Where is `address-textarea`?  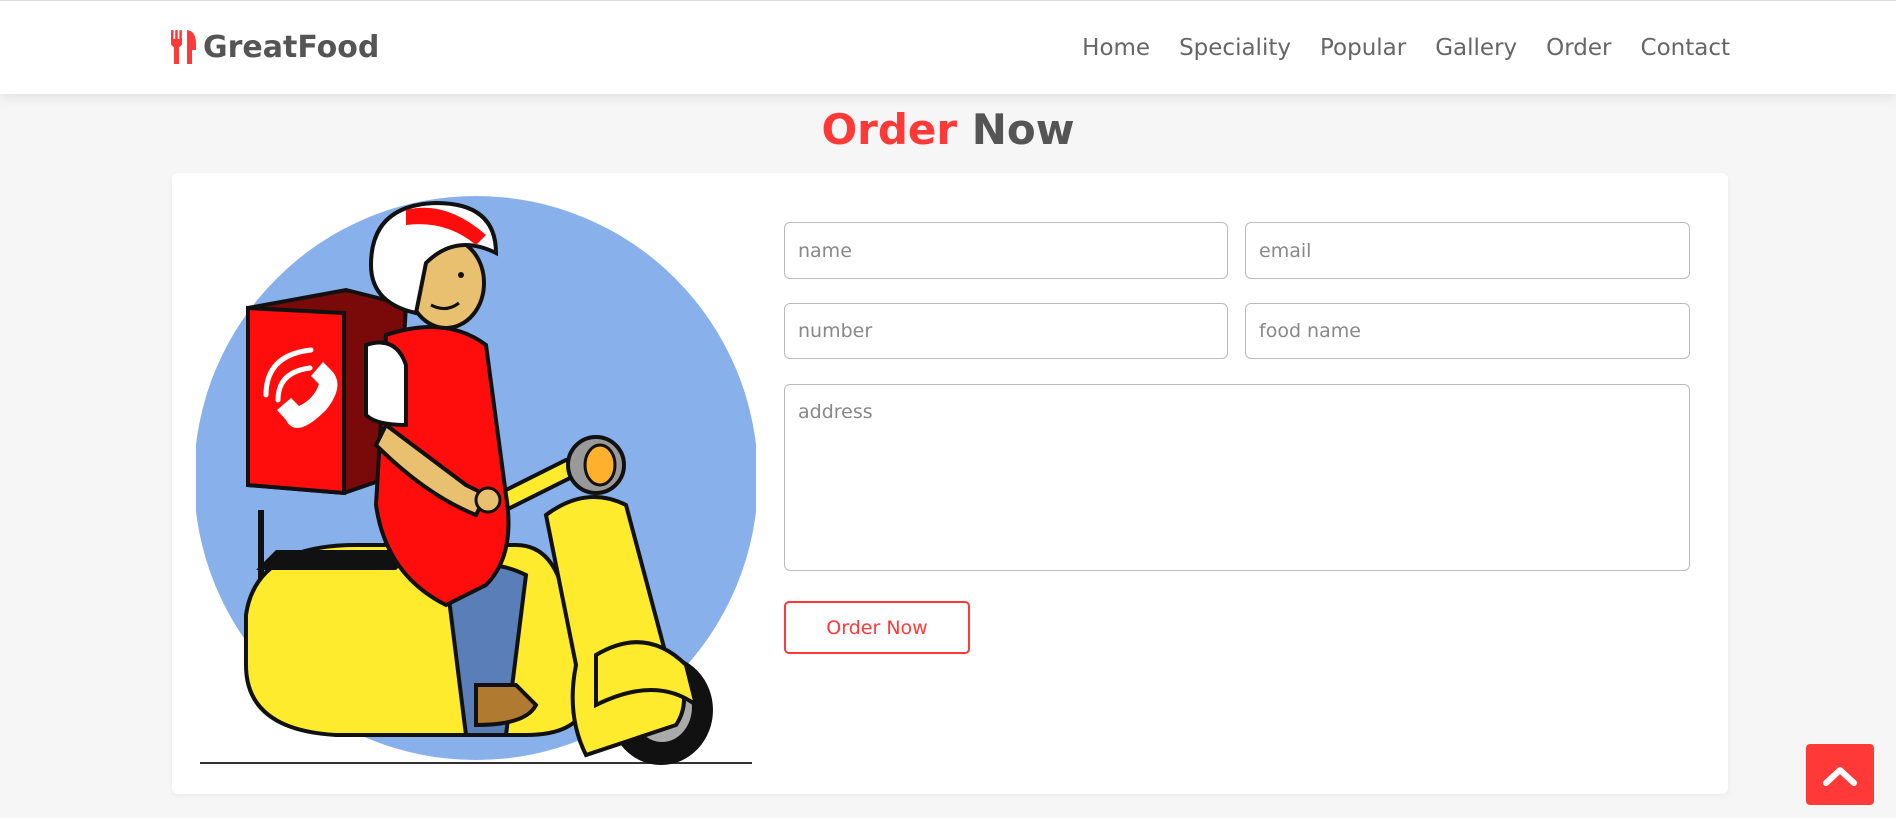
address-textarea is located at coordinates (1237, 477).